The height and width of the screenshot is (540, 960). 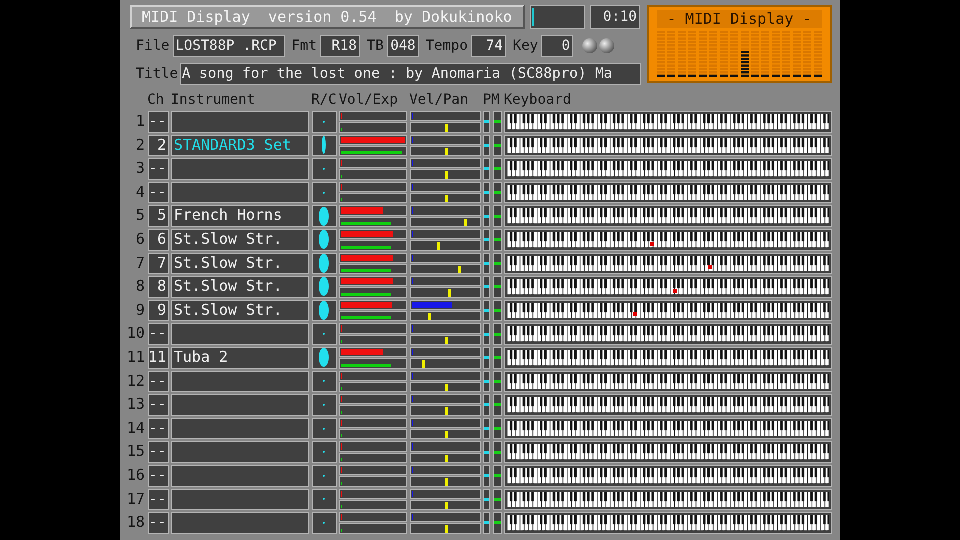 What do you see at coordinates (157, 74) in the screenshot?
I see `field-label: Title` at bounding box center [157, 74].